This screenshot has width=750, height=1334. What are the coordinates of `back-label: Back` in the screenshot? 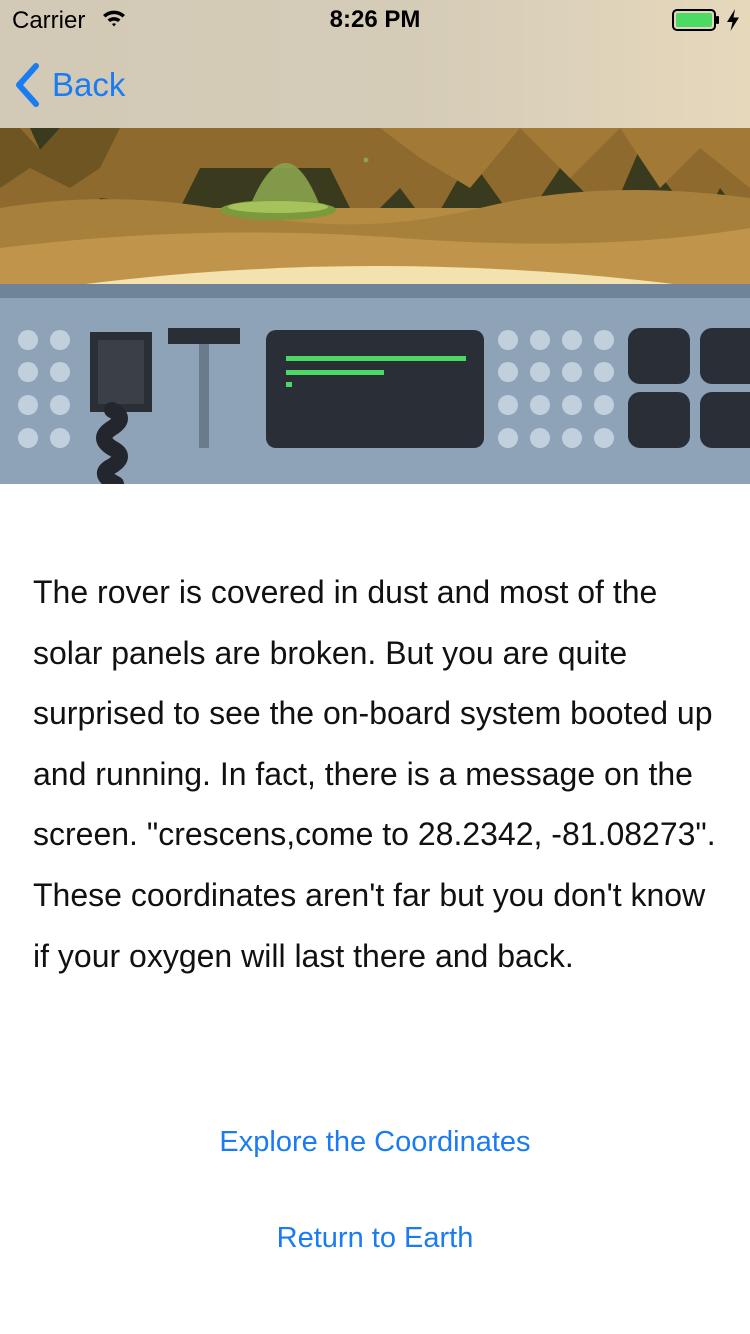 It's located at (89, 84).